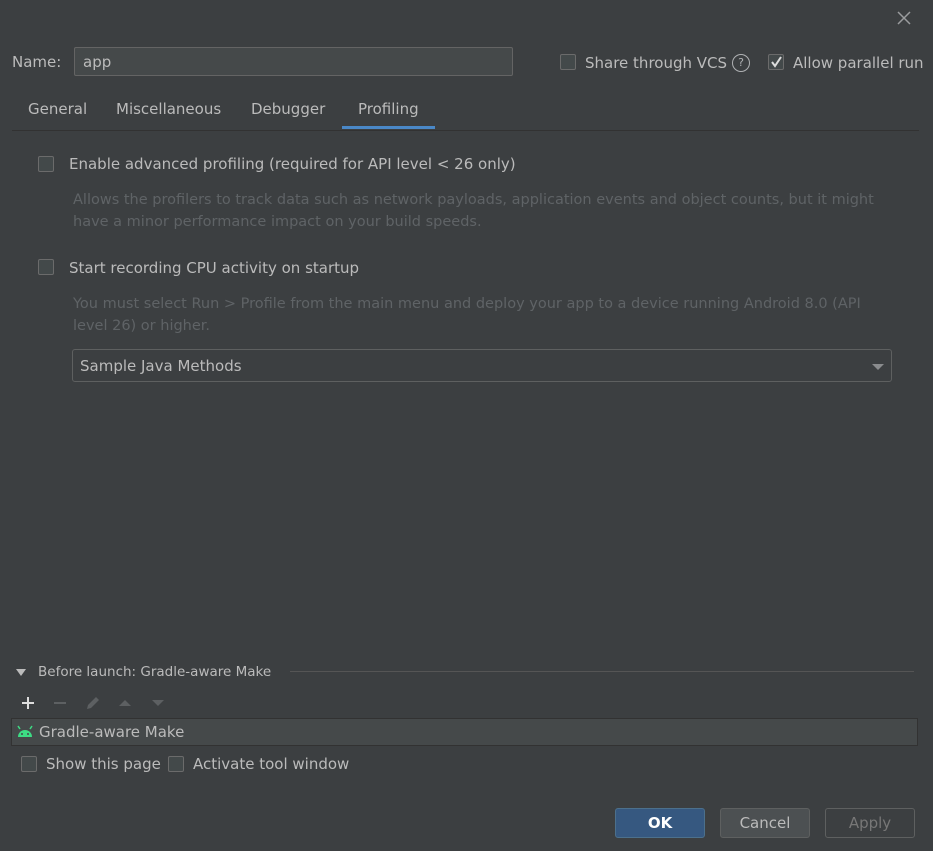 The height and width of the screenshot is (851, 933). Describe the element at coordinates (602, 671) in the screenshot. I see `before-launch-separator` at that location.